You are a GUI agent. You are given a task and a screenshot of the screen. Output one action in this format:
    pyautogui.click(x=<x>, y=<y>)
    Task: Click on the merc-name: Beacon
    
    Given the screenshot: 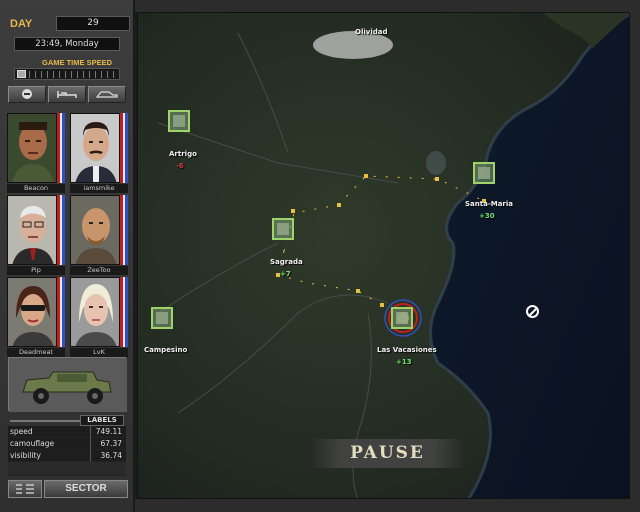 What is the action you would take?
    pyautogui.click(x=36, y=188)
    